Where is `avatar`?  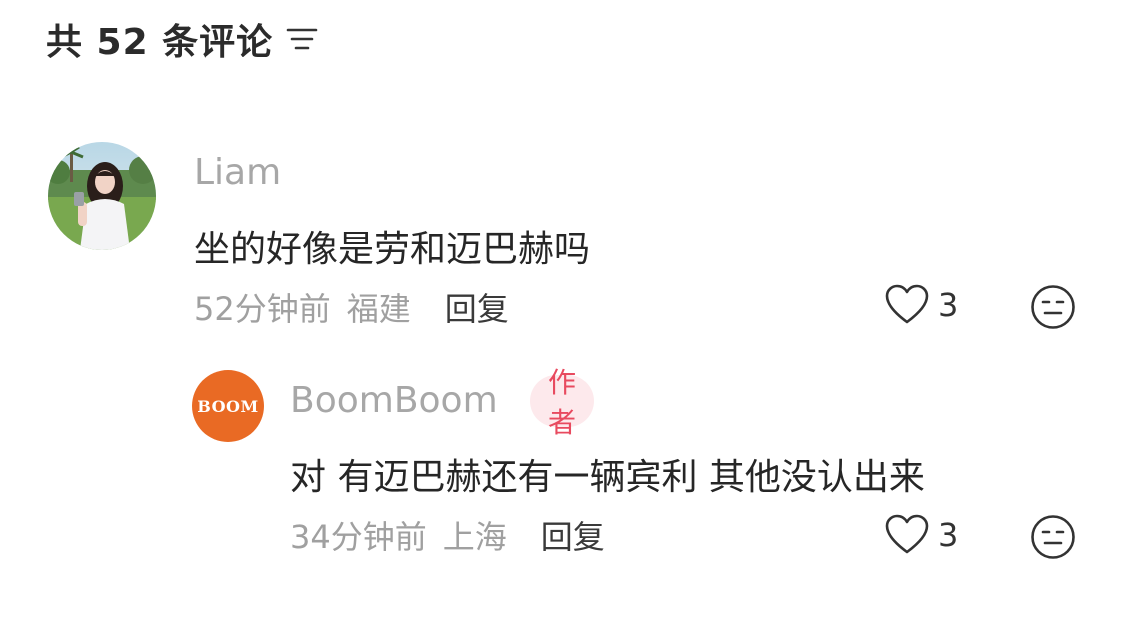 avatar is located at coordinates (102, 196).